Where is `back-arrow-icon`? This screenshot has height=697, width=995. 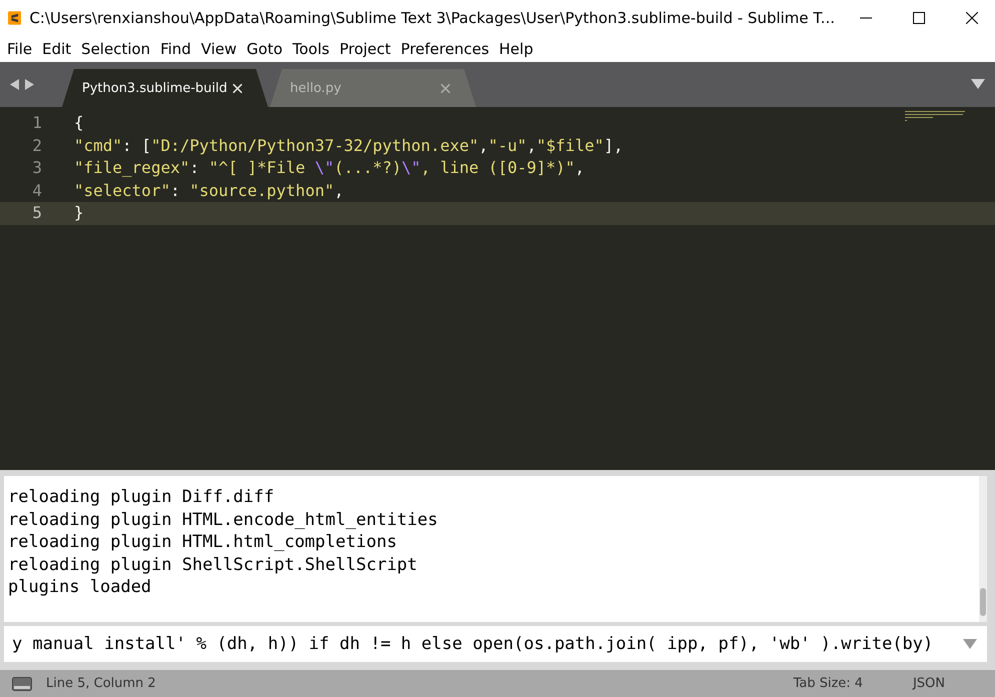 back-arrow-icon is located at coordinates (14, 84).